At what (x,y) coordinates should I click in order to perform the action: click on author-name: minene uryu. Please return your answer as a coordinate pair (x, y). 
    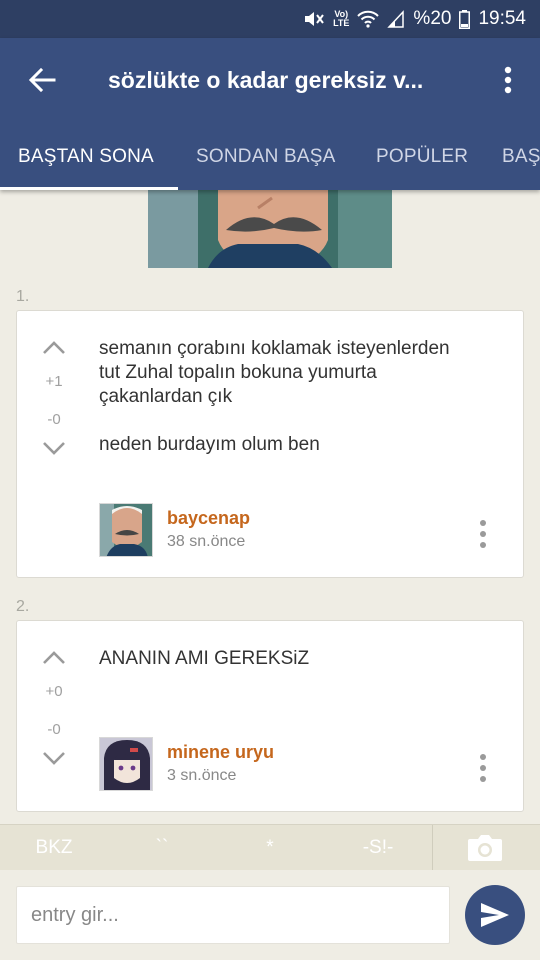
    Looking at the image, I should click on (220, 752).